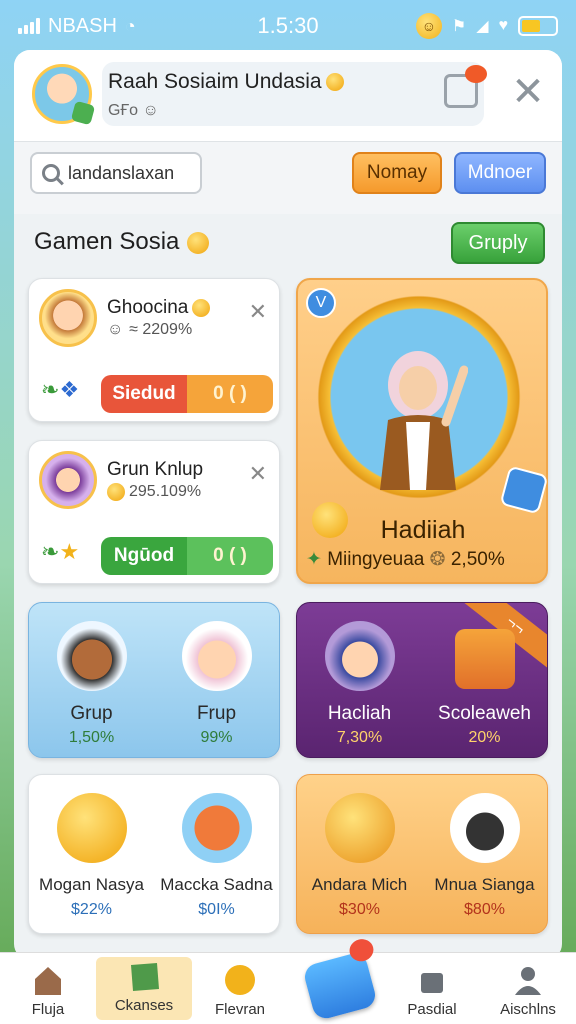 Image resolution: width=576 pixels, height=1024 pixels. I want to click on nav-item-pasdial: Pasdial, so click(432, 988).